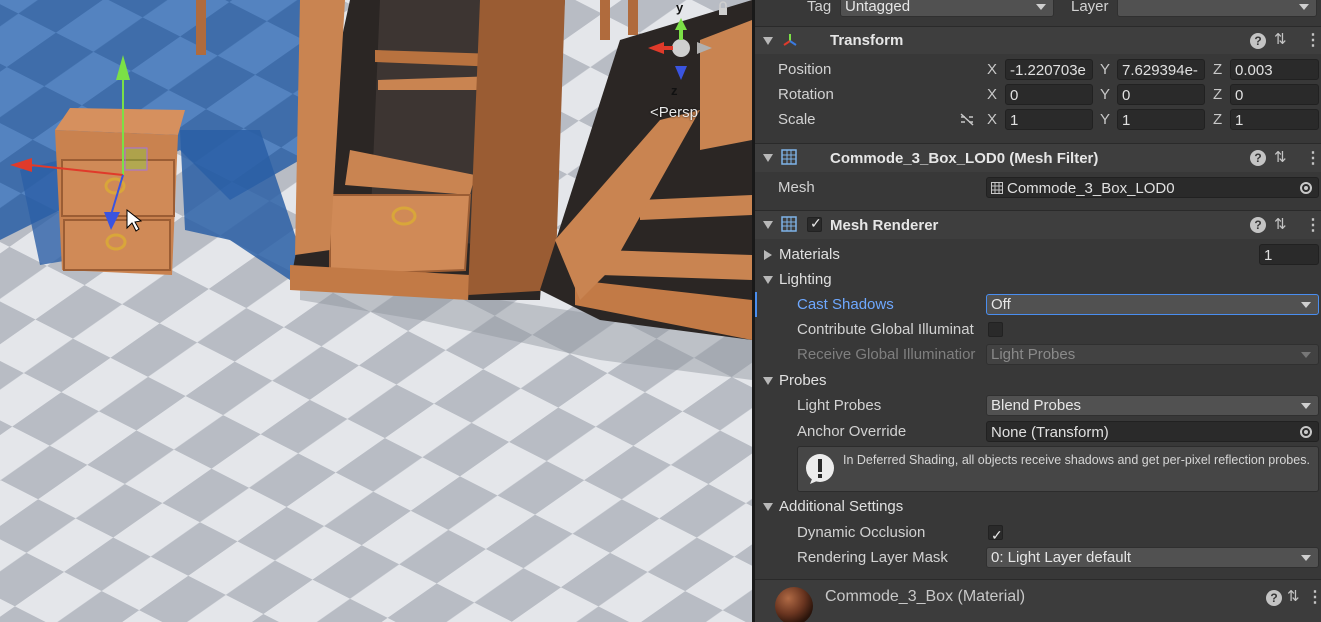  What do you see at coordinates (995, 329) in the screenshot?
I see `contribute-gi-checkbox` at bounding box center [995, 329].